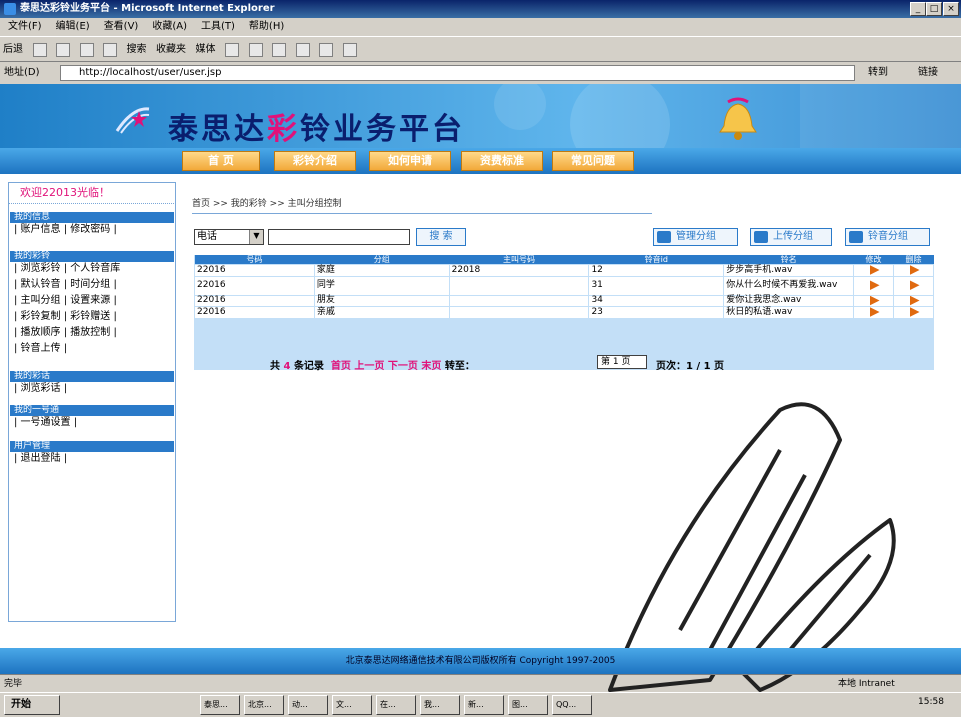 This screenshot has height=717, width=961. What do you see at coordinates (422, 213) in the screenshot?
I see `divider` at bounding box center [422, 213].